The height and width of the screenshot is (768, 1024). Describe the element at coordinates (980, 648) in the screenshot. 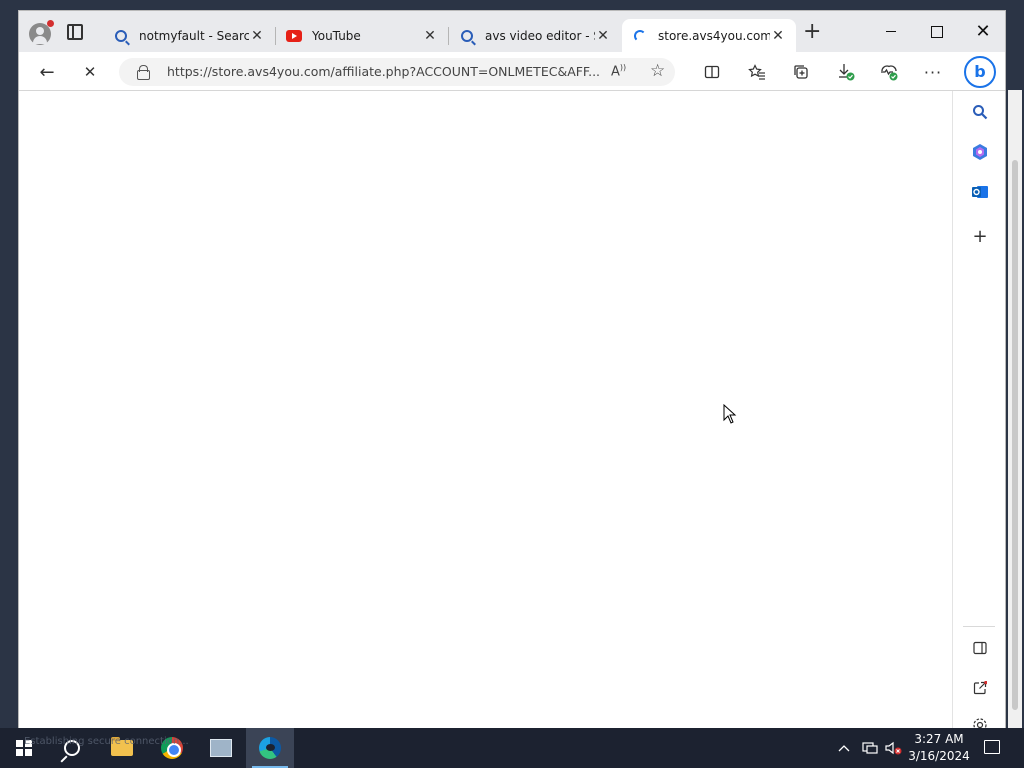

I see `sidebar-hide-icon` at that location.